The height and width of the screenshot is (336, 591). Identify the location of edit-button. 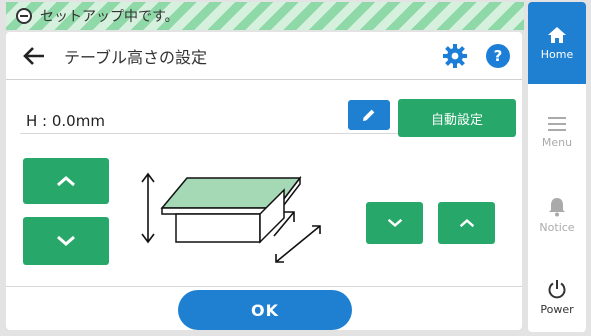
(369, 115).